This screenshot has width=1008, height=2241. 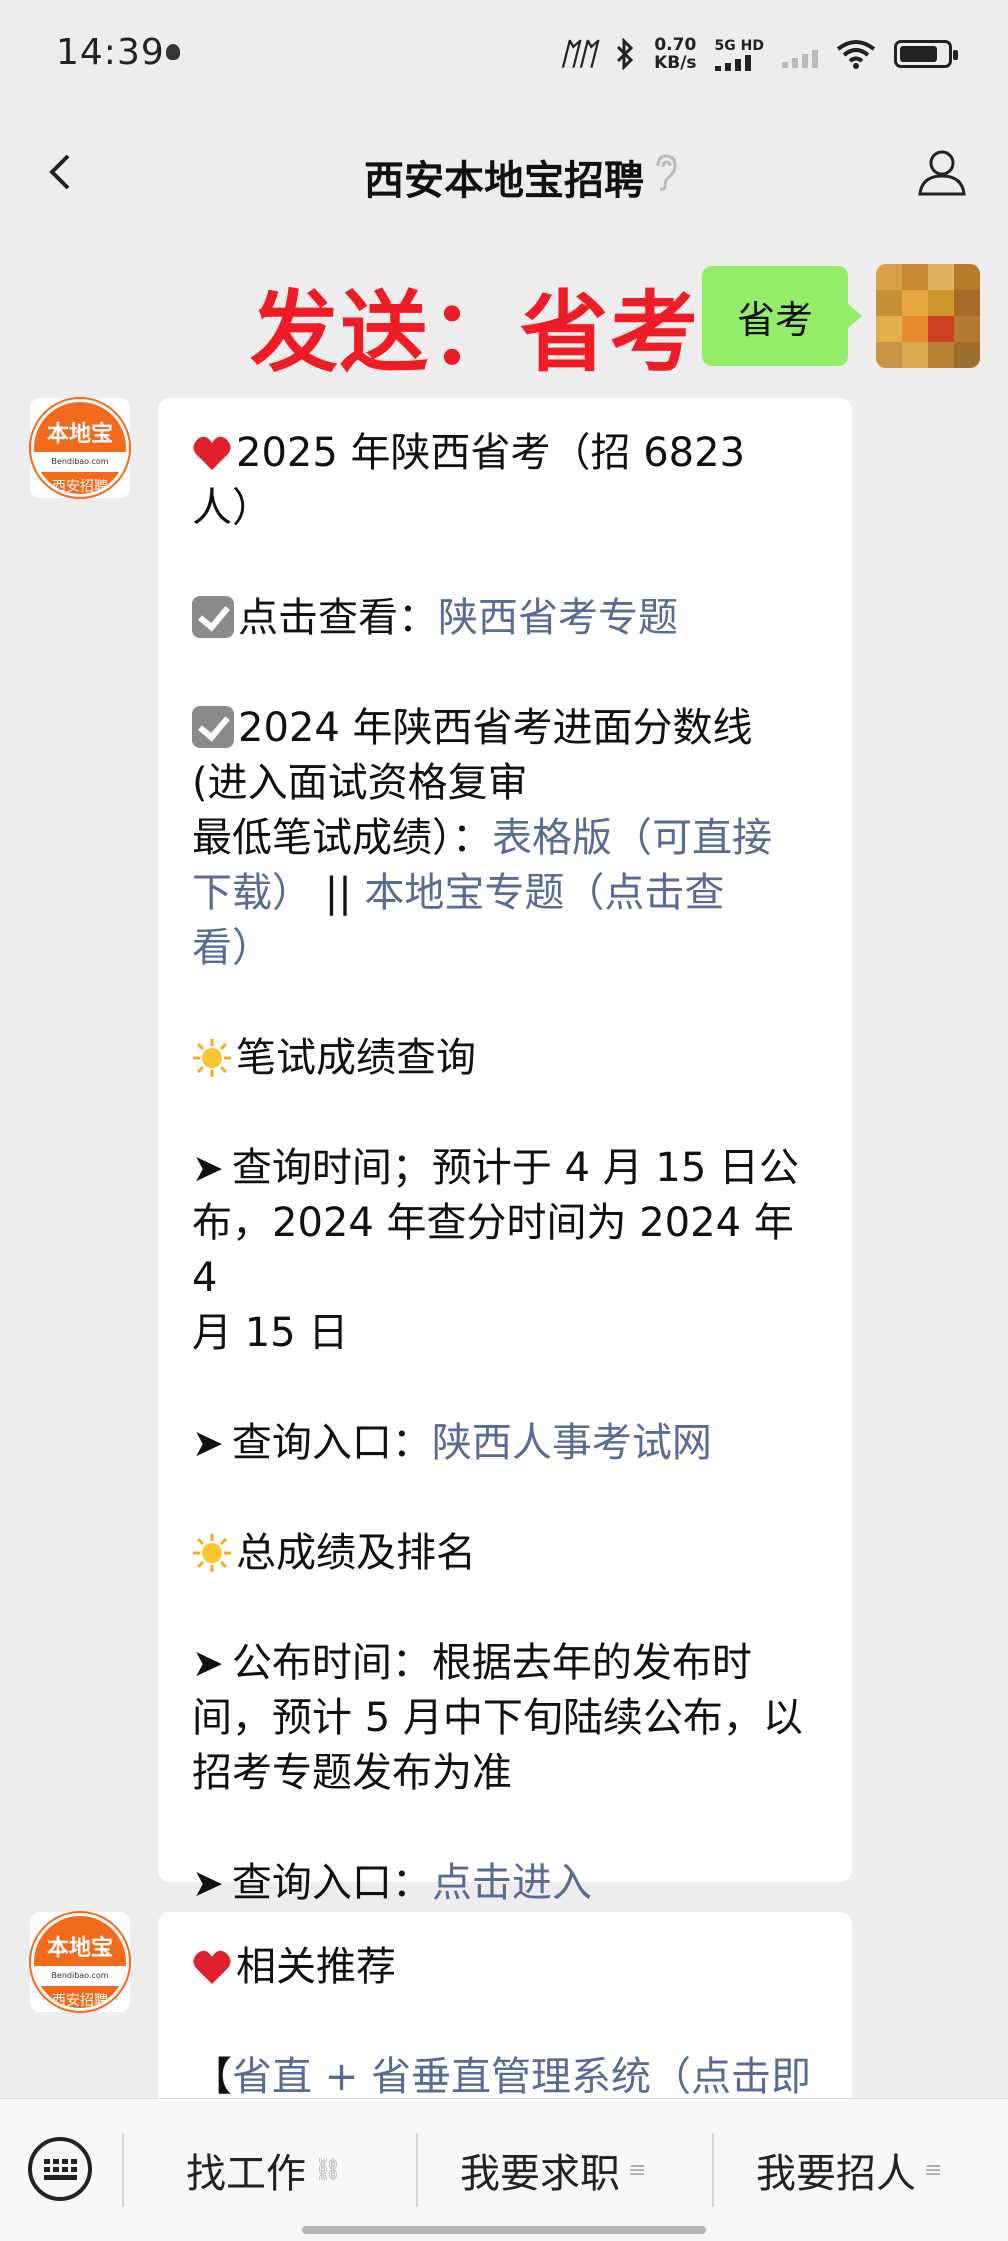 What do you see at coordinates (632, 838) in the screenshot?
I see `table-version-link: 表格版（可直接` at bounding box center [632, 838].